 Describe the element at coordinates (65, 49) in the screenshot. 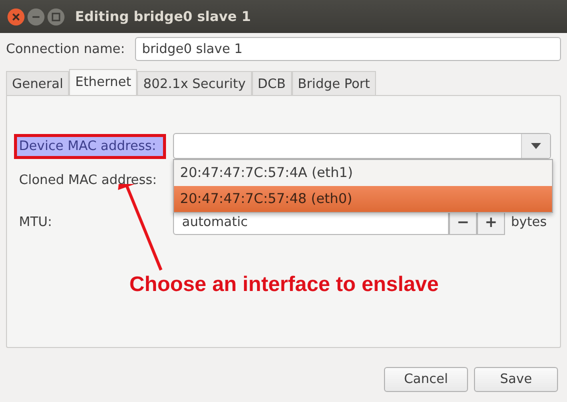

I see `field-label: Connection name:` at that location.